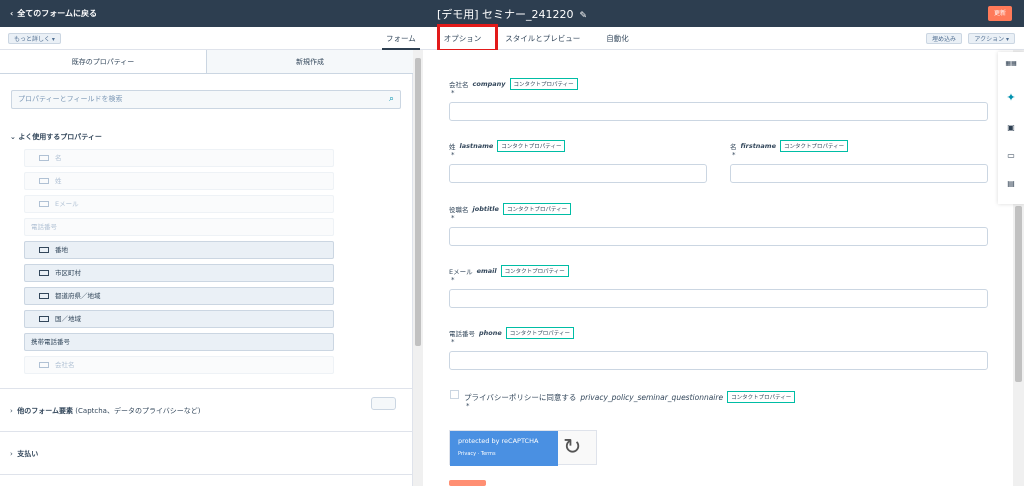 The height and width of the screenshot is (486, 1024). Describe the element at coordinates (179, 227) in the screenshot. I see `field-phone: 電話番号` at that location.